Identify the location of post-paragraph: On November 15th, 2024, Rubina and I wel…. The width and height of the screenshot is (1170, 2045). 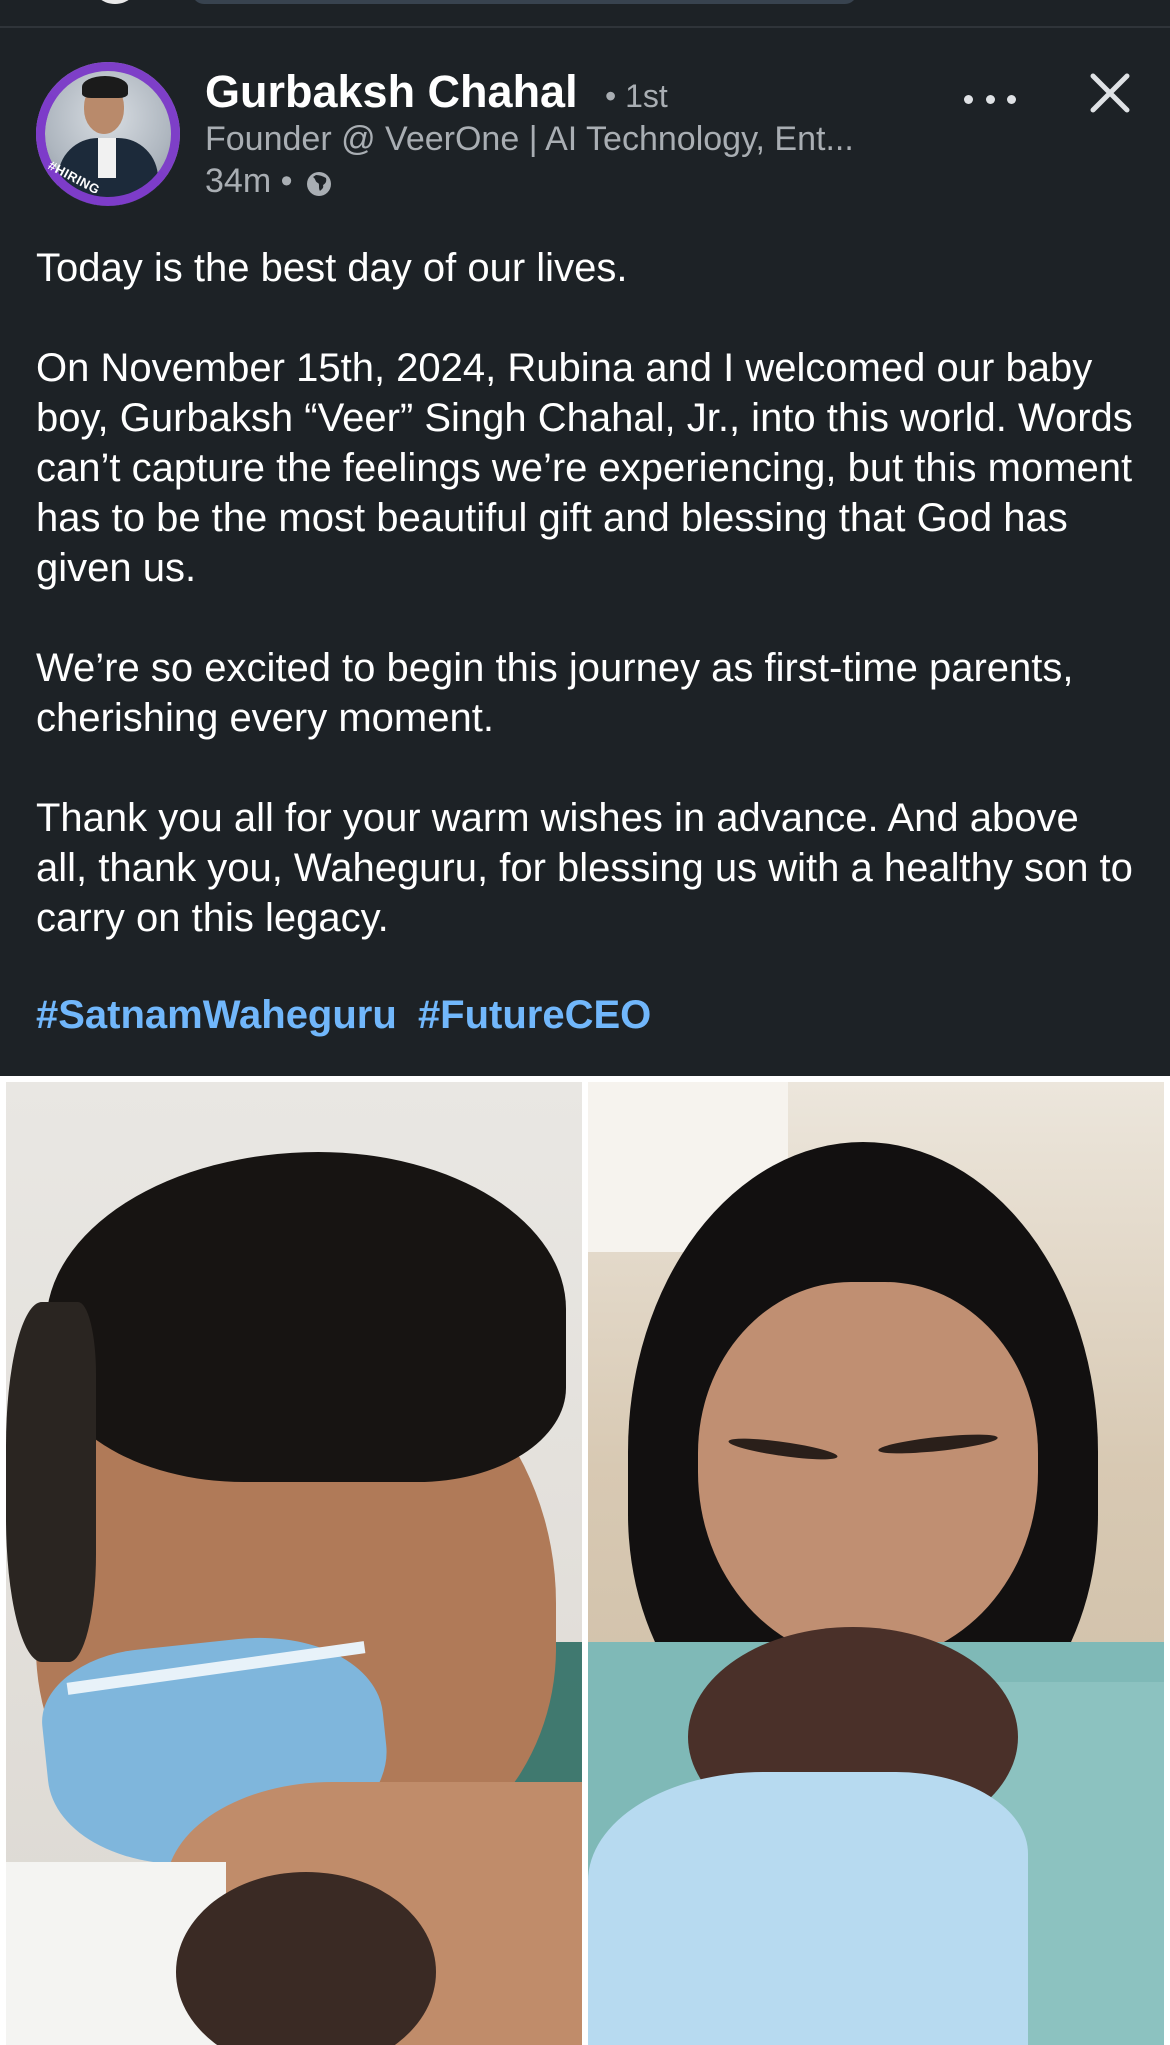
(584, 468).